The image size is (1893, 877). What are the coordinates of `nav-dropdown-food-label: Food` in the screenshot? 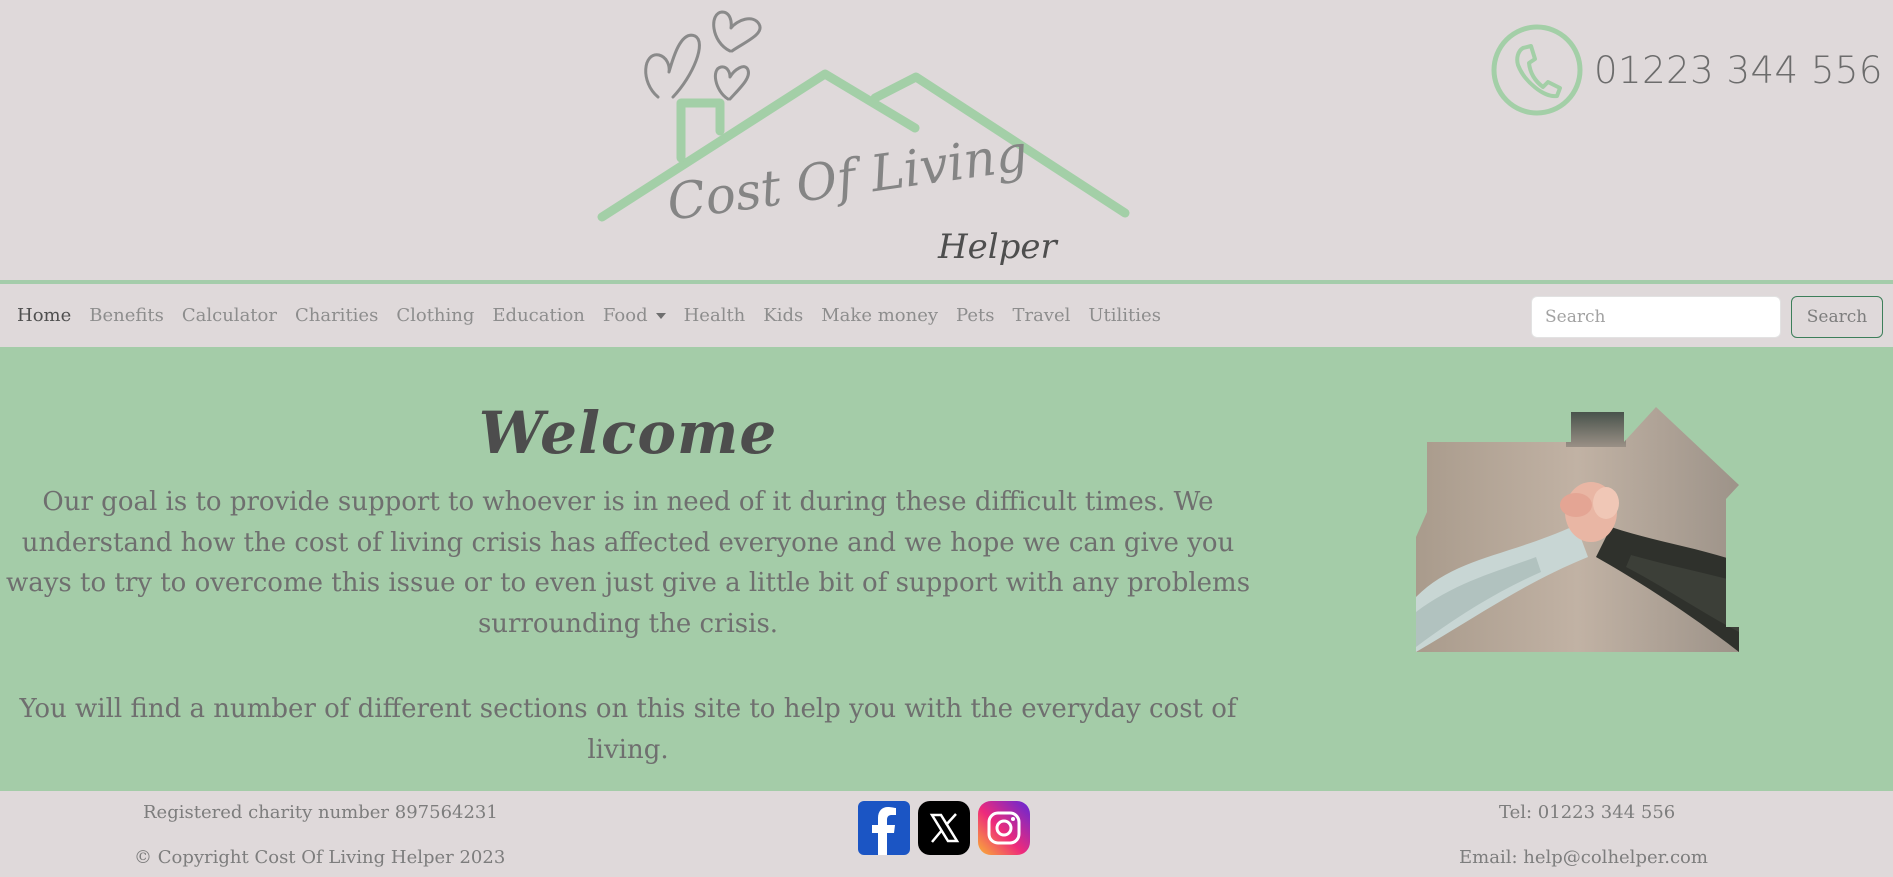 It's located at (625, 315).